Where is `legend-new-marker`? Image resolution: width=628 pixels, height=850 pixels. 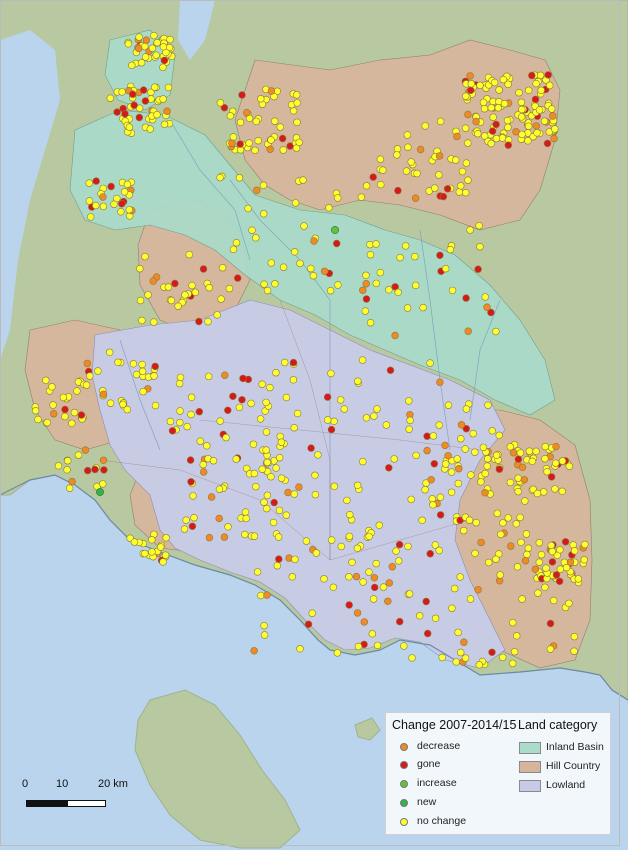 legend-new-marker is located at coordinates (404, 803).